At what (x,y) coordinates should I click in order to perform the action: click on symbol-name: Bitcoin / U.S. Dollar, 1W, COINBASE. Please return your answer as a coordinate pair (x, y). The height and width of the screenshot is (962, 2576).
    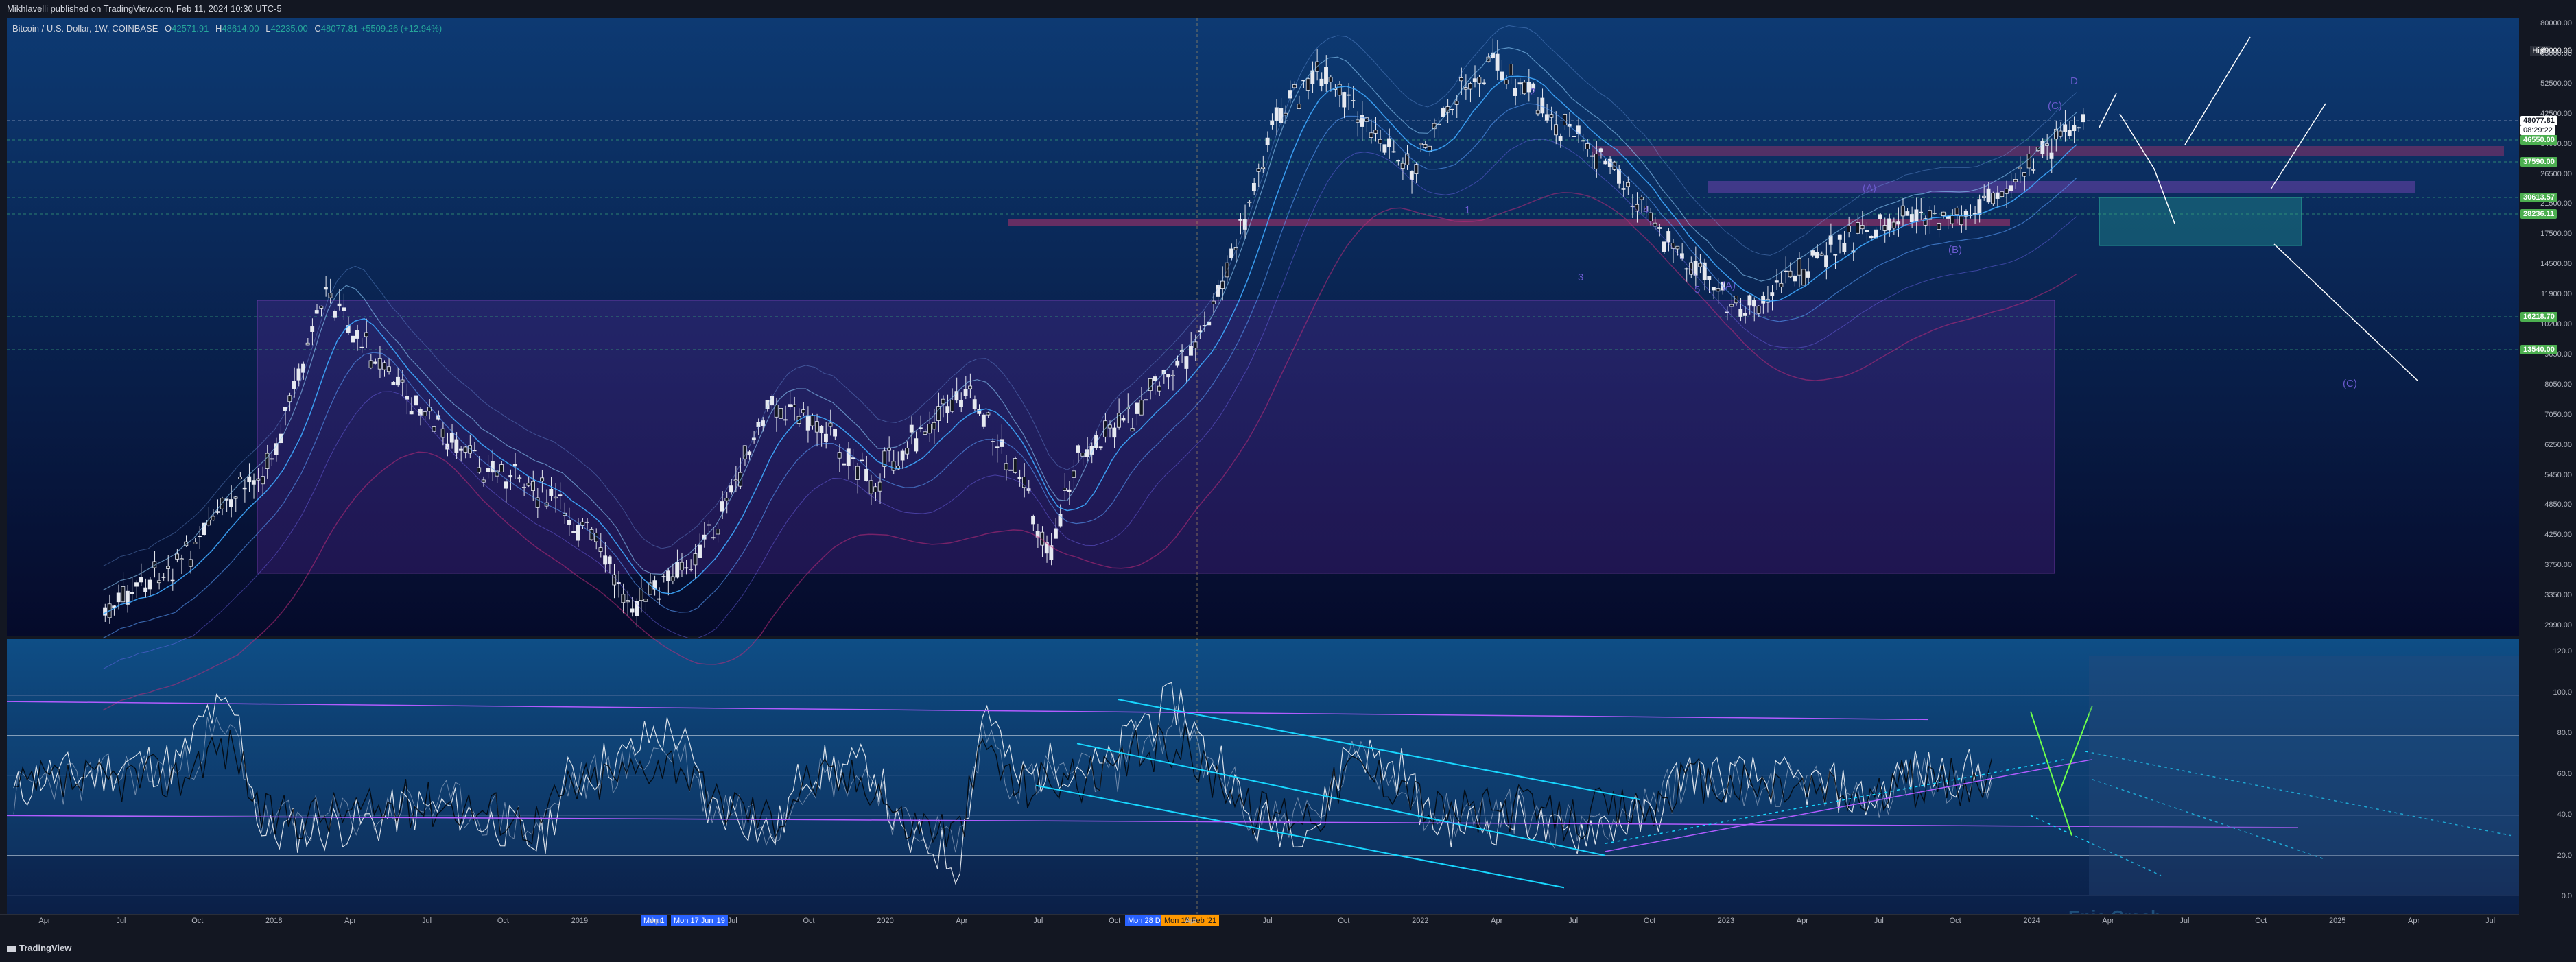
    Looking at the image, I should click on (85, 28).